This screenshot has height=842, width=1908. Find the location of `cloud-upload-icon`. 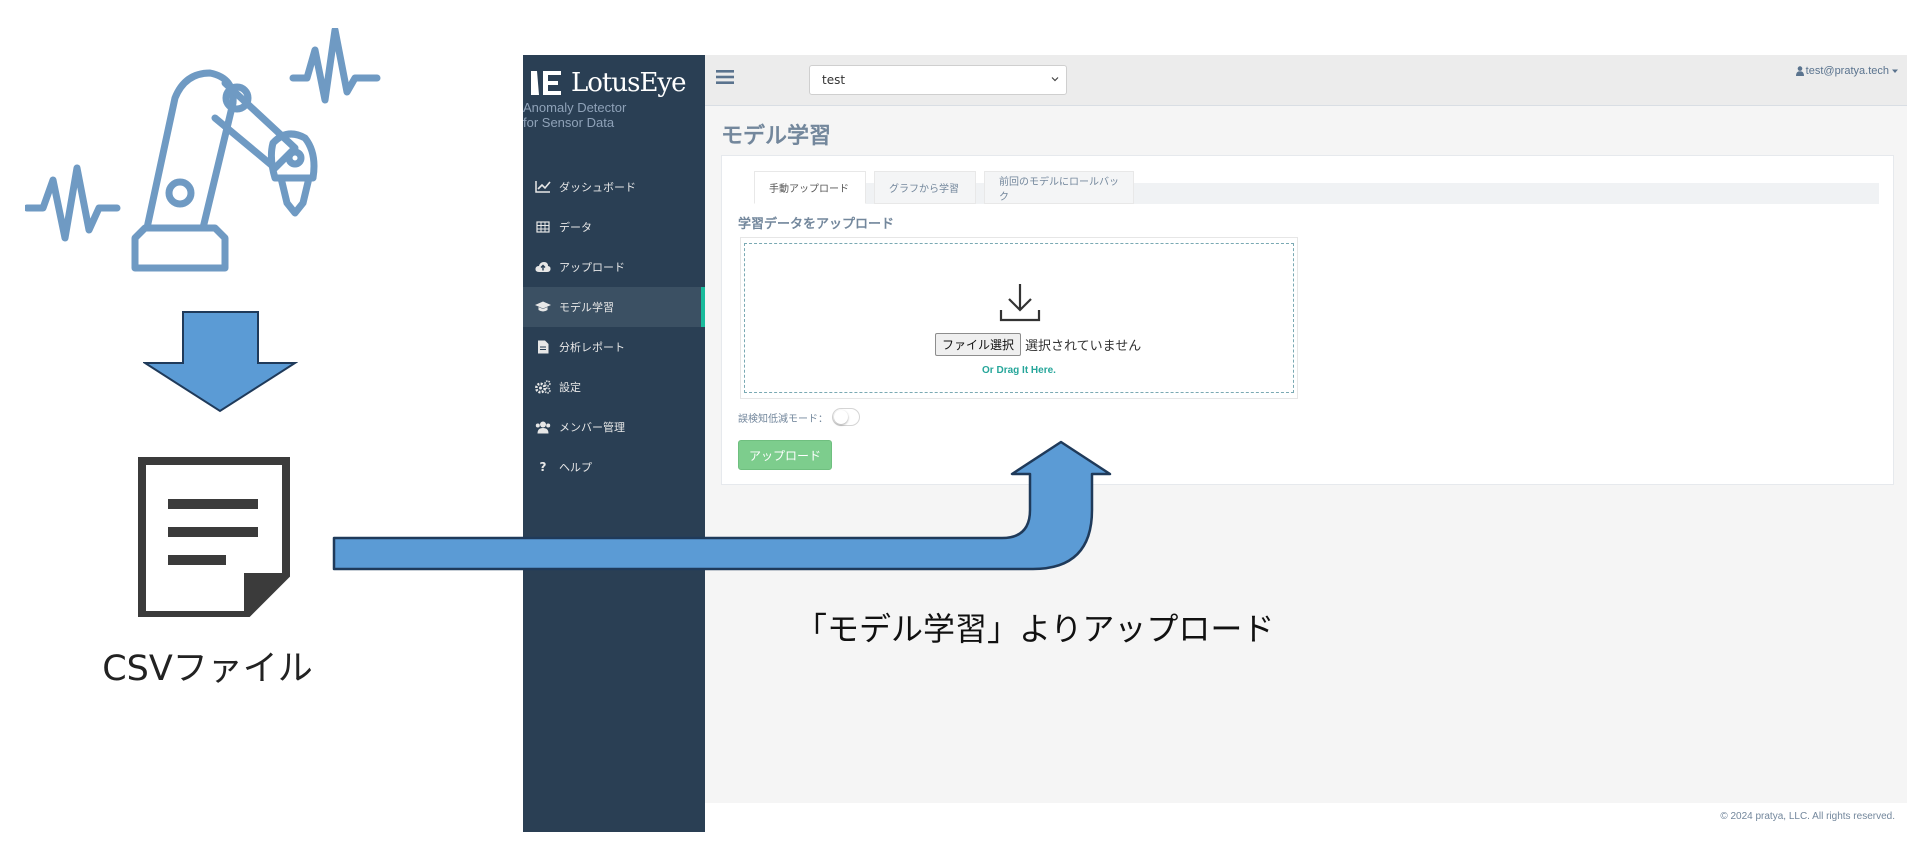

cloud-upload-icon is located at coordinates (543, 267).